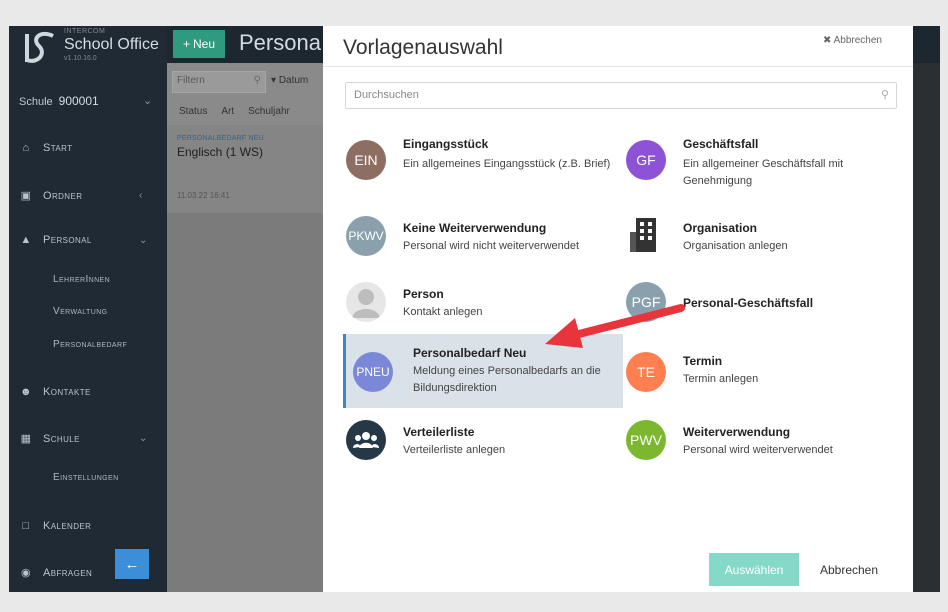 This screenshot has height=612, width=948. What do you see at coordinates (88, 148) in the screenshot?
I see `sidebar-item-start: ⌂ Start` at bounding box center [88, 148].